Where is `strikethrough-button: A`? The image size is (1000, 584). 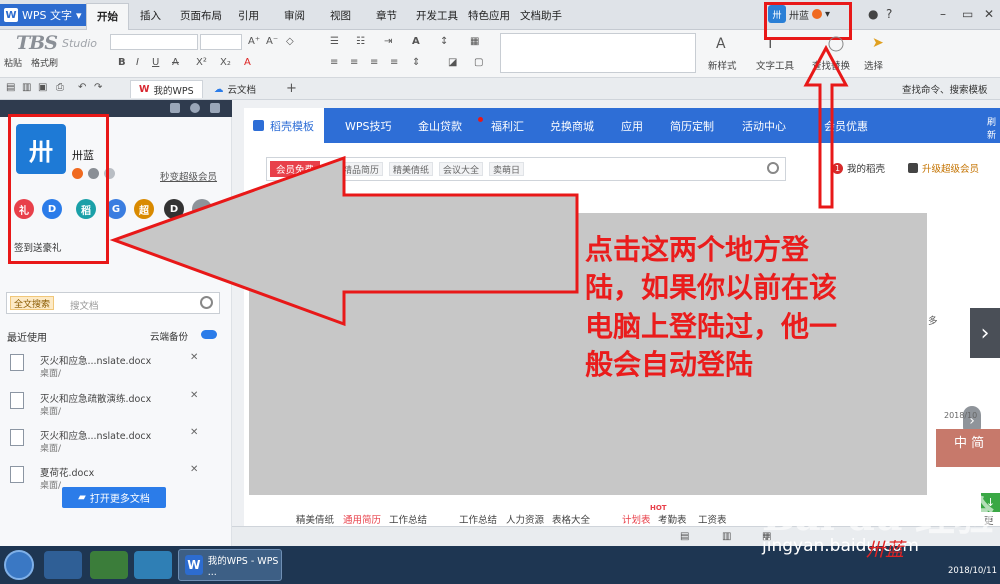
strikethrough-button: A is located at coordinates (175, 62).